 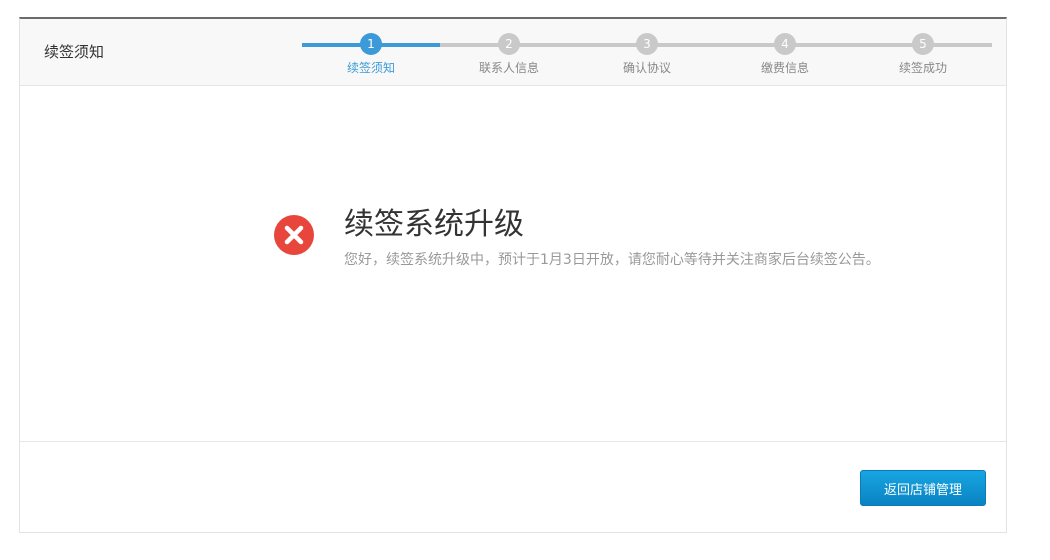 I want to click on step-4: 4 缴费信息, so click(x=785, y=52).